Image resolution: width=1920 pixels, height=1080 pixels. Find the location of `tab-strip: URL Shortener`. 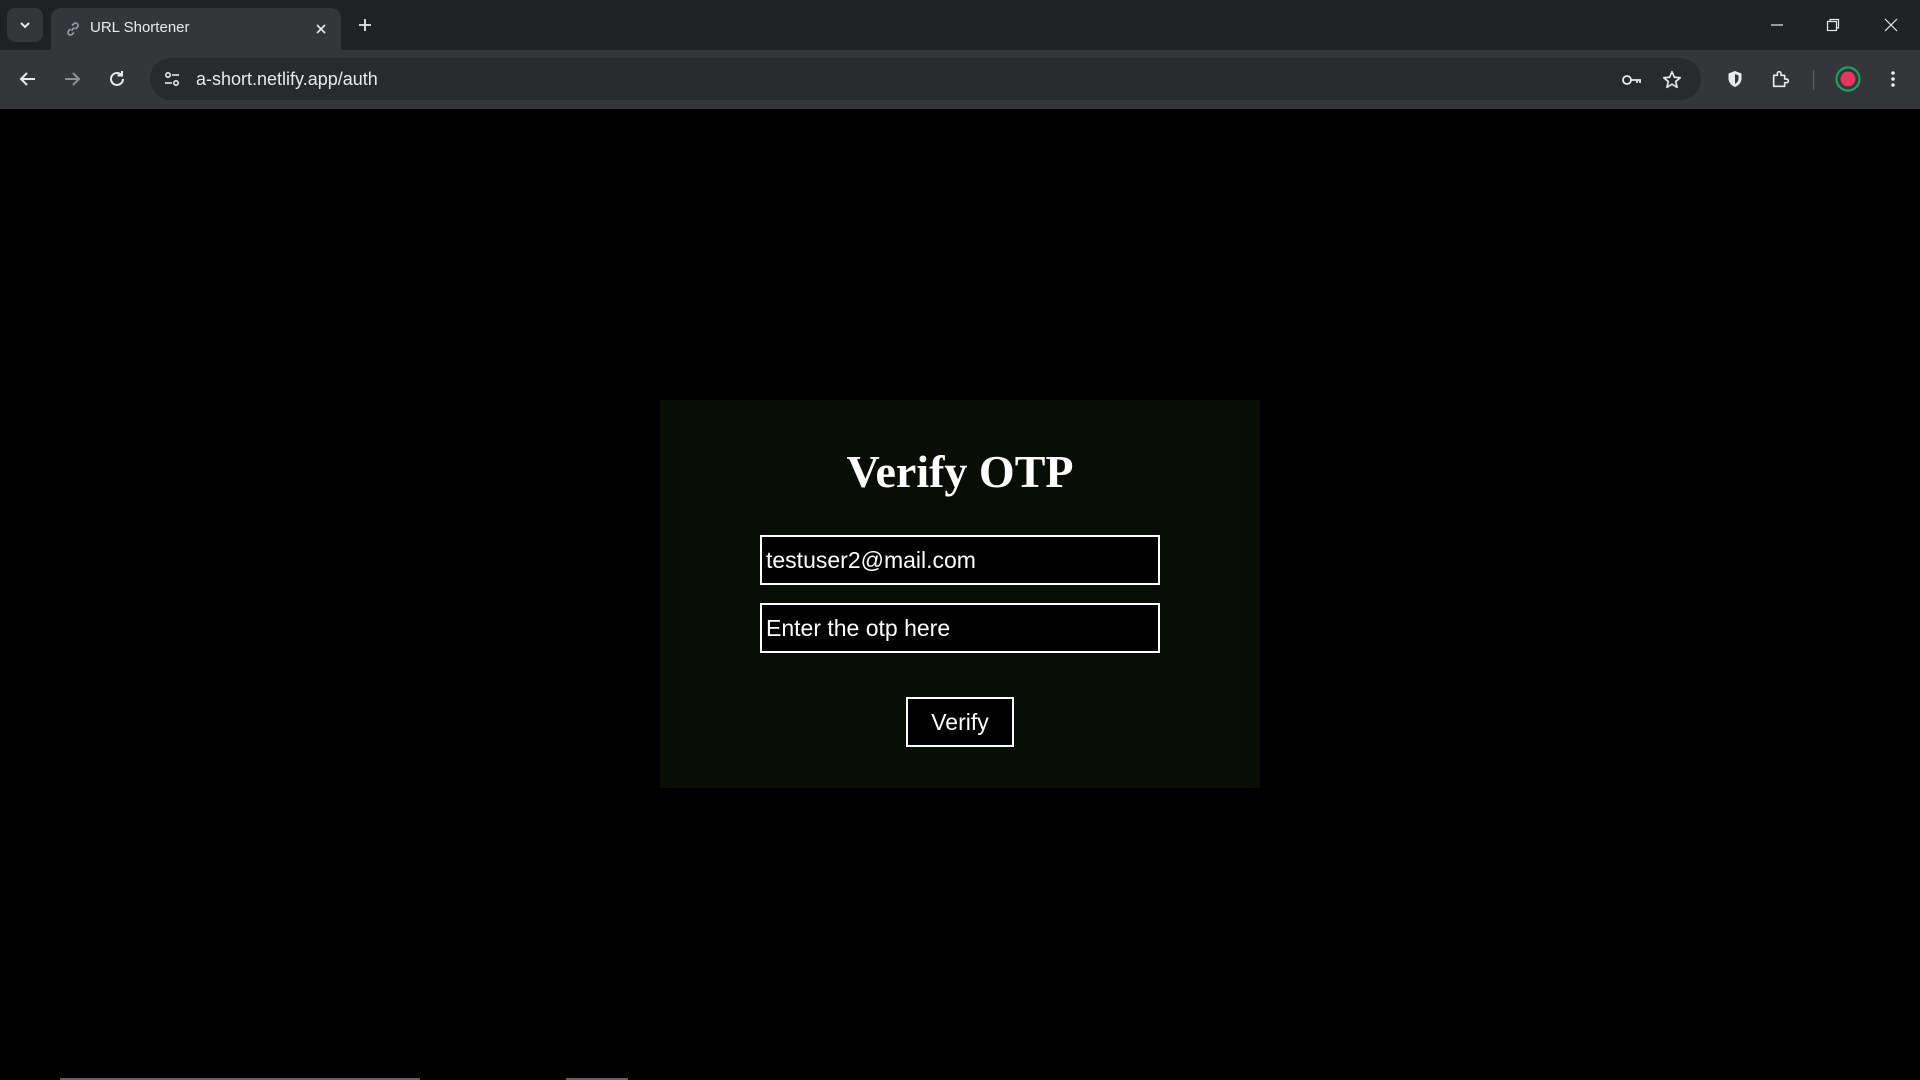

tab-strip: URL Shortener is located at coordinates (960, 25).